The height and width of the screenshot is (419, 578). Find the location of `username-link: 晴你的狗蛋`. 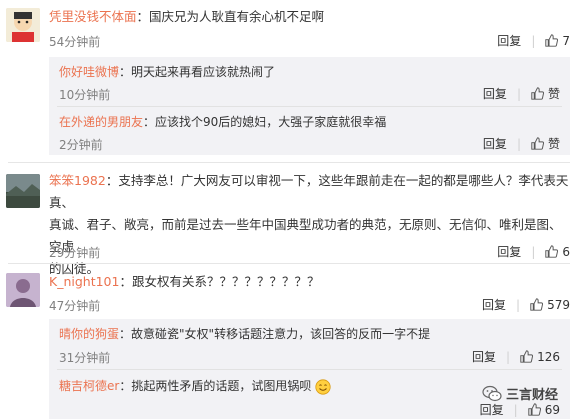

username-link: 晴你的狗蛋 is located at coordinates (89, 334).